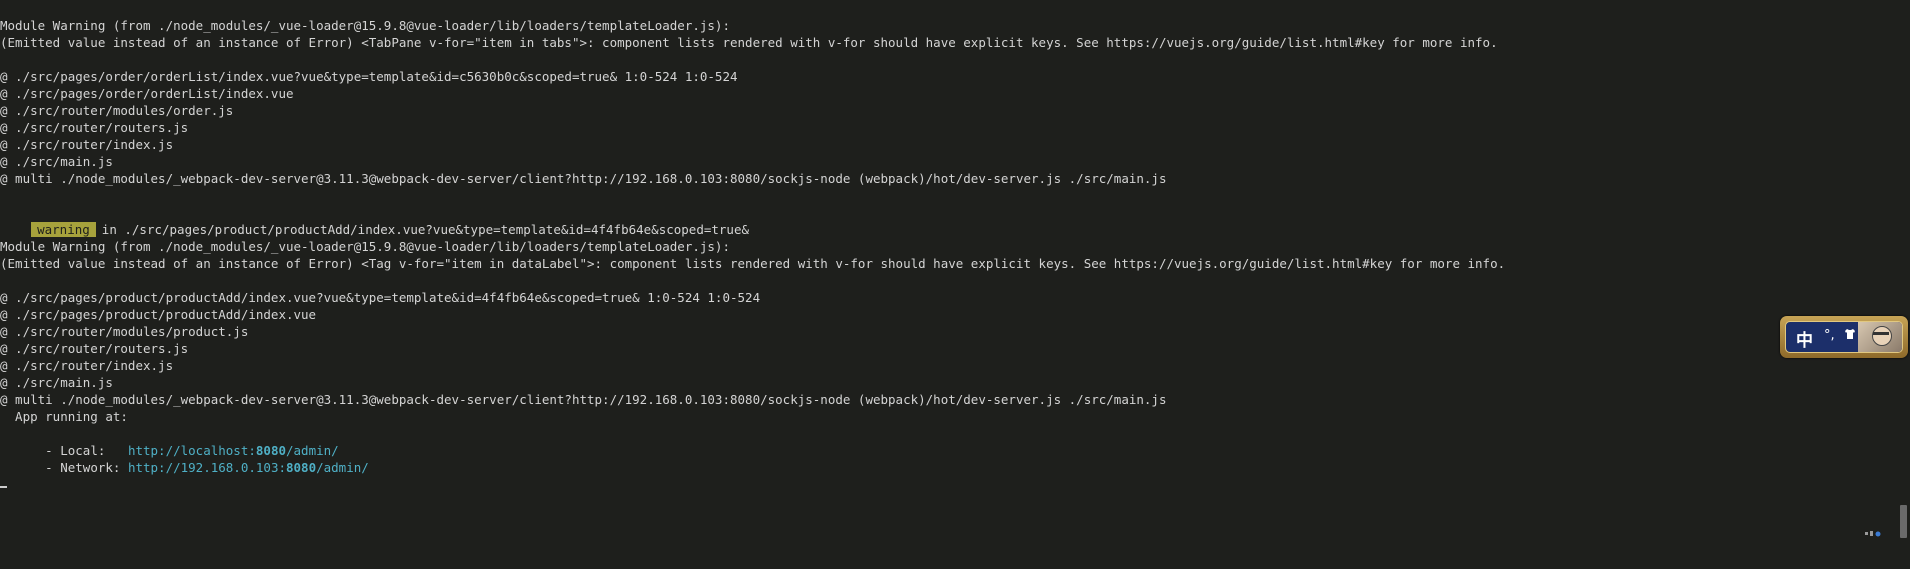 This screenshot has width=1910, height=569. I want to click on local-url-line: - Local: http://localhost:8080/admin/, so click(945, 441).